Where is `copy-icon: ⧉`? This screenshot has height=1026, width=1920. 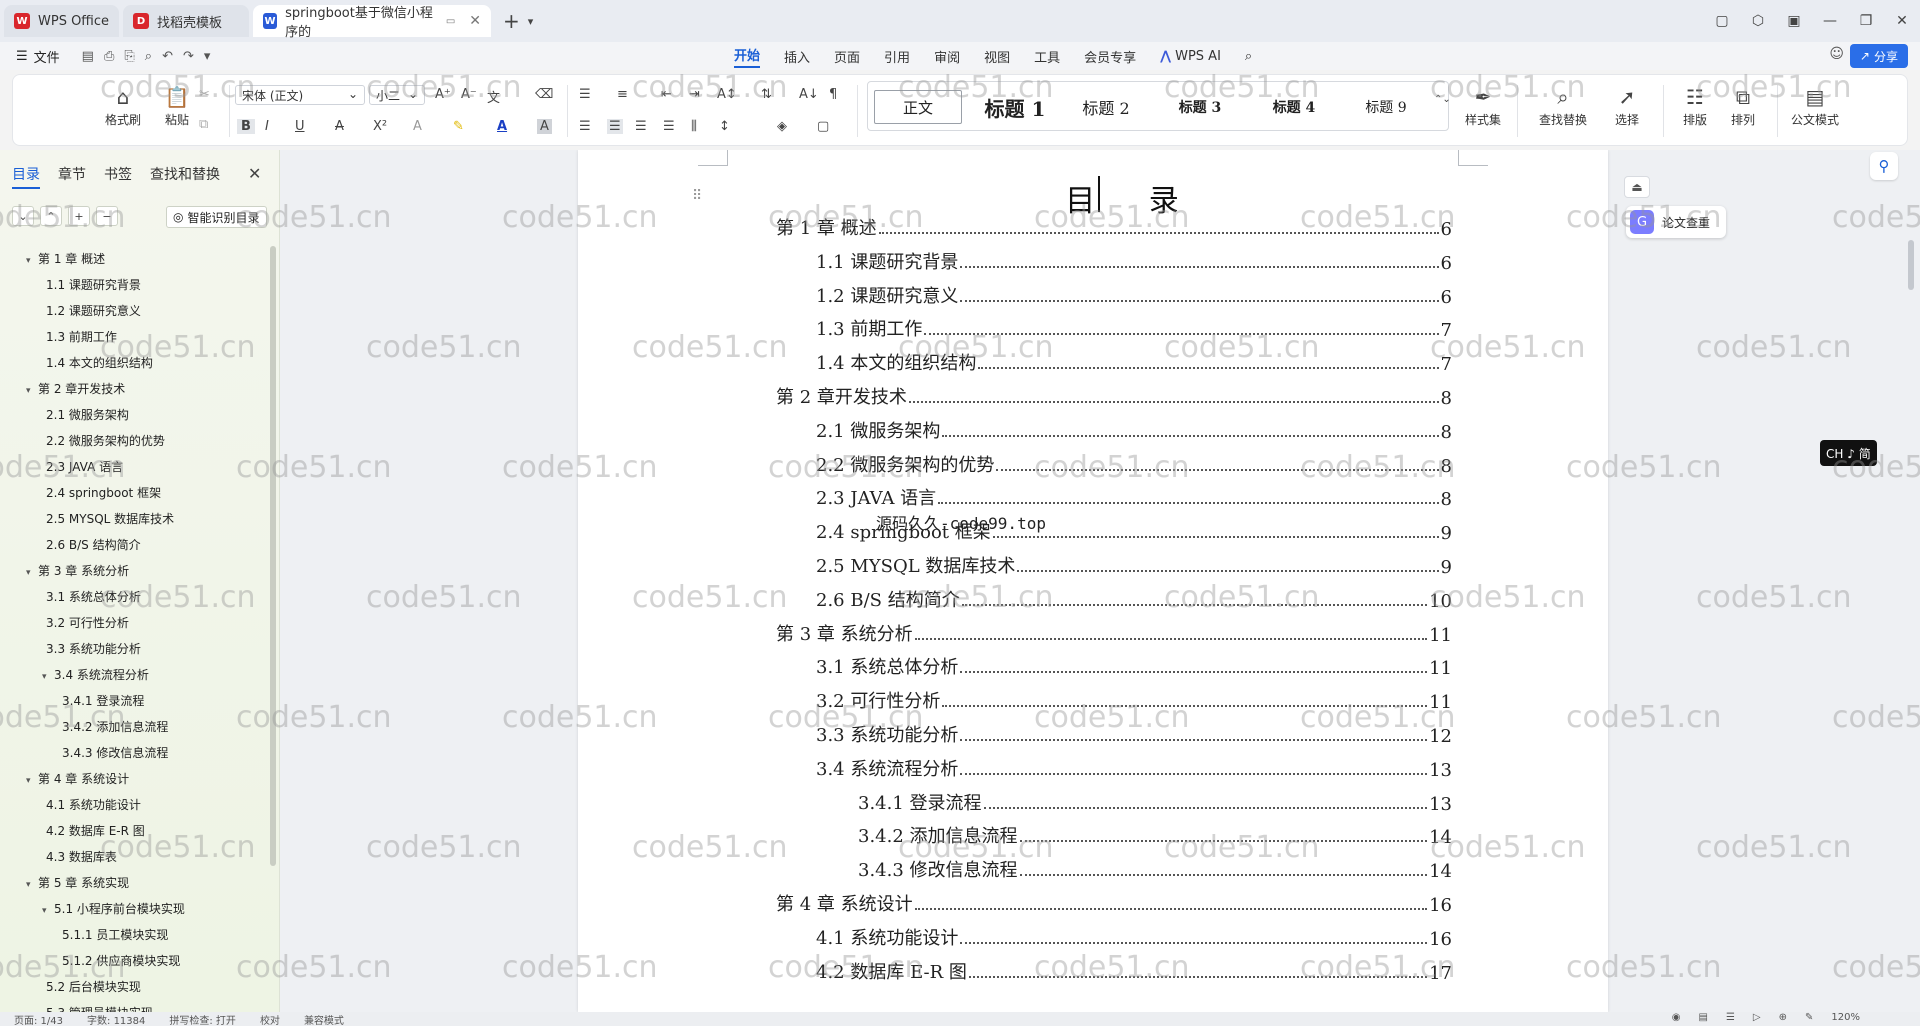 copy-icon: ⧉ is located at coordinates (203, 124).